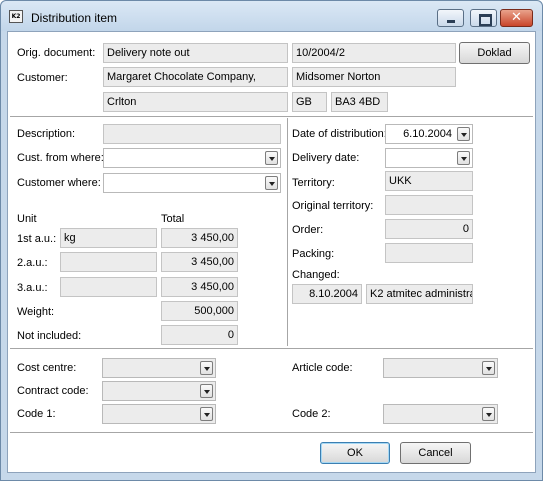 The width and height of the screenshot is (543, 481). What do you see at coordinates (429, 158) in the screenshot?
I see `delivery-date-picker` at bounding box center [429, 158].